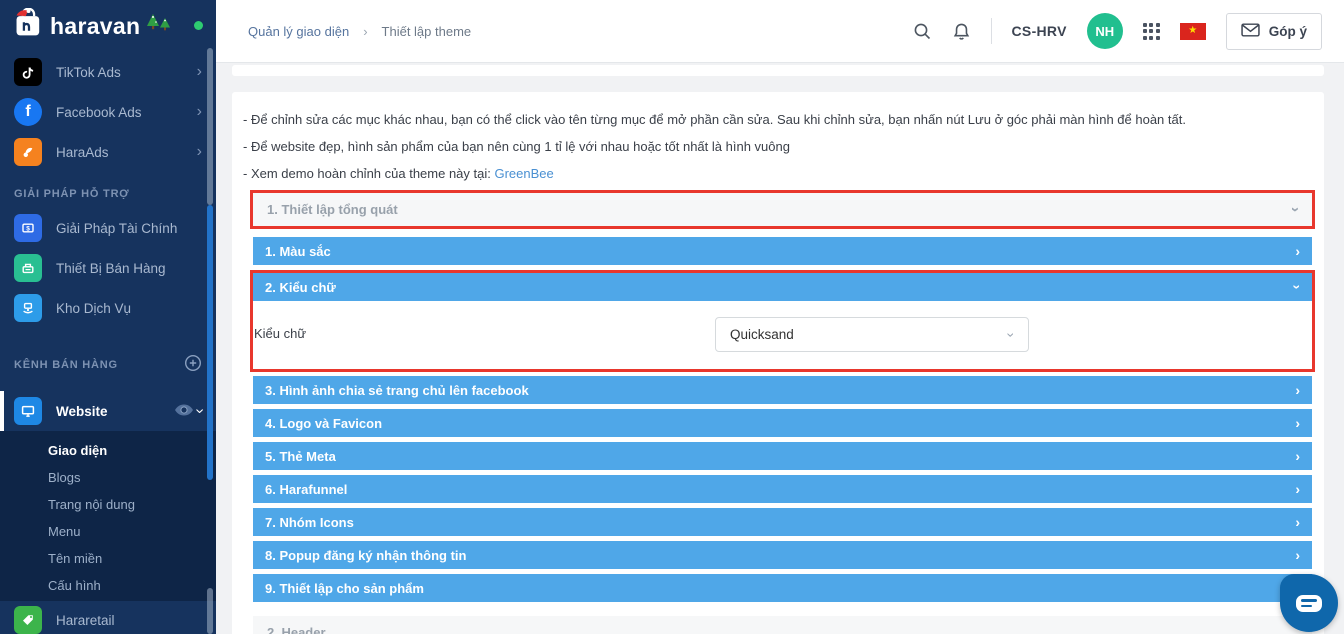 This screenshot has width=1344, height=634. I want to click on submenu-item-menu: Menu, so click(108, 531).